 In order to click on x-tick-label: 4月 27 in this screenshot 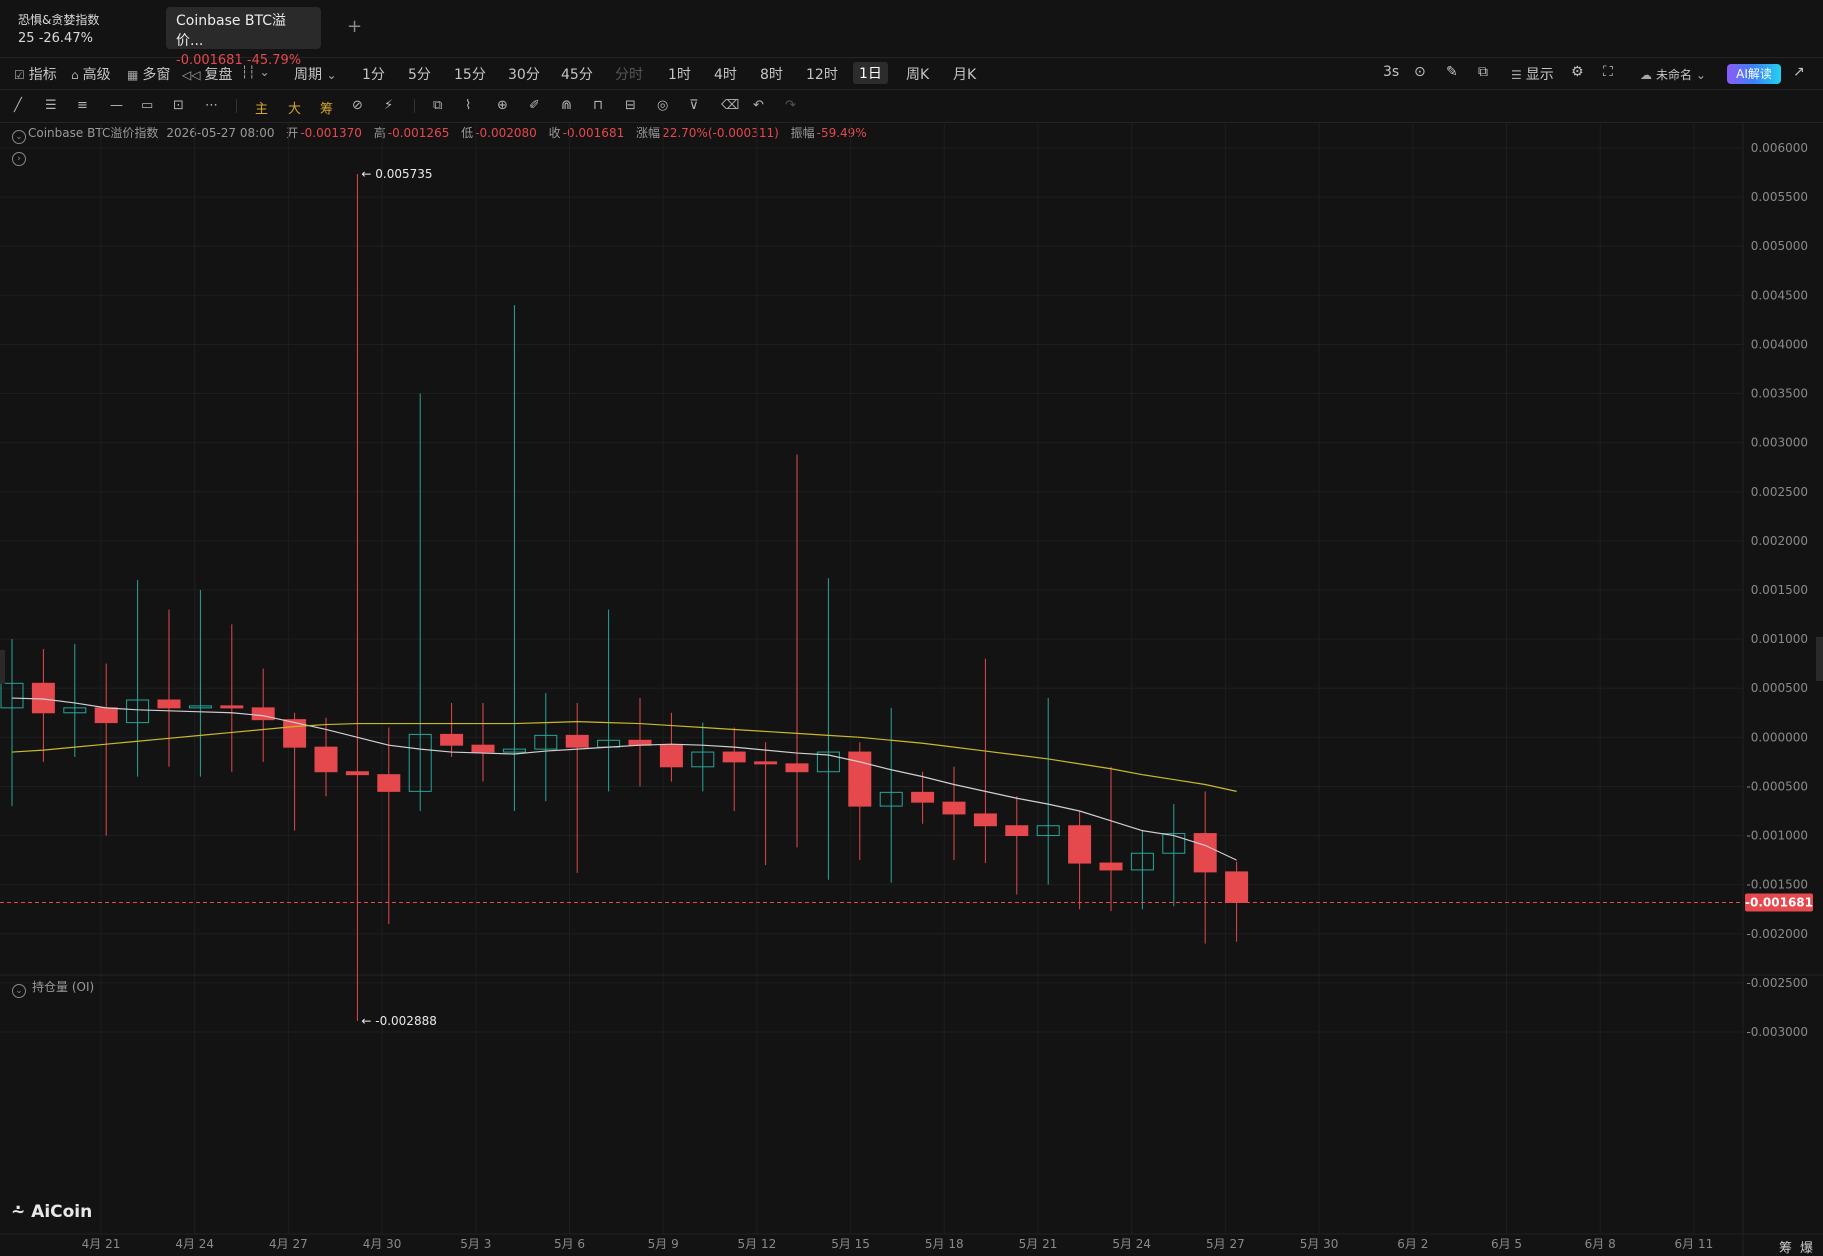, I will do `click(288, 1244)`.